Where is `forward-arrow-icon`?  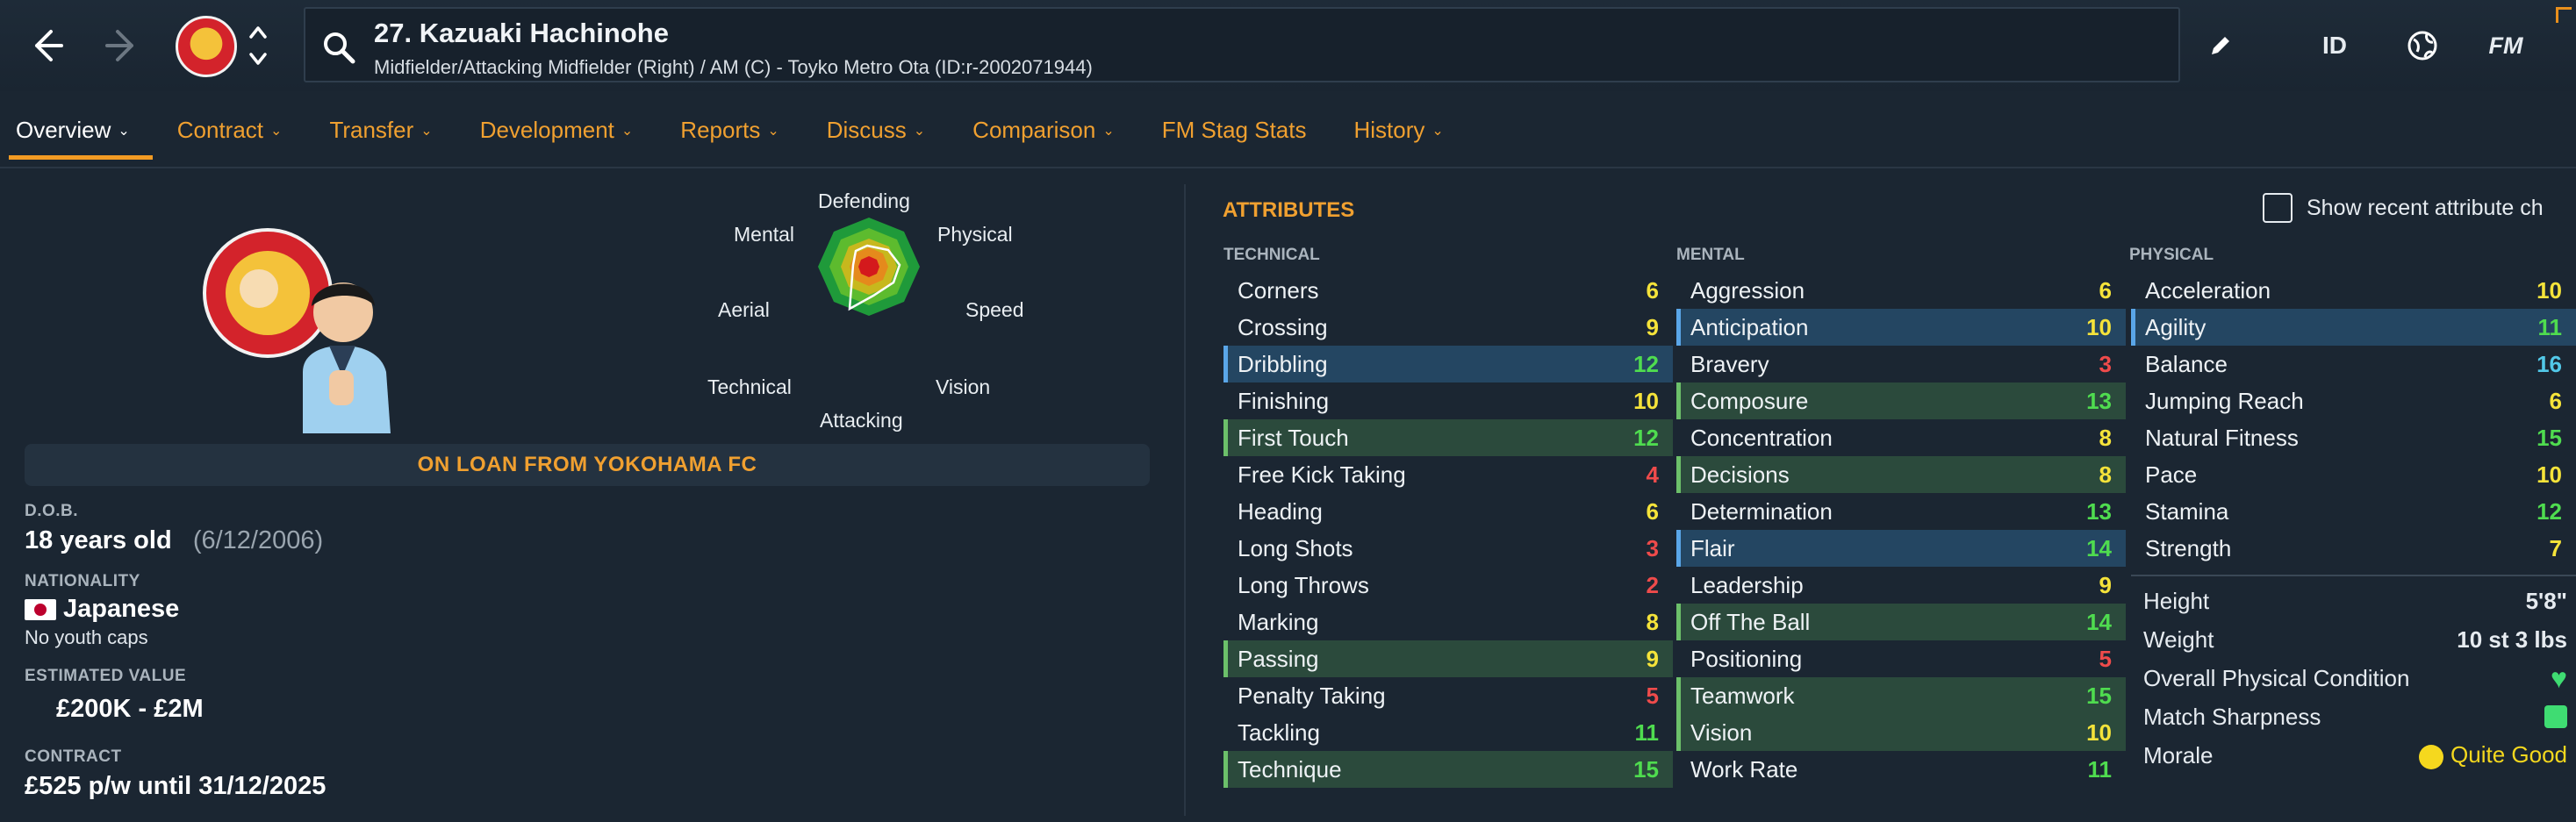 forward-arrow-icon is located at coordinates (123, 45).